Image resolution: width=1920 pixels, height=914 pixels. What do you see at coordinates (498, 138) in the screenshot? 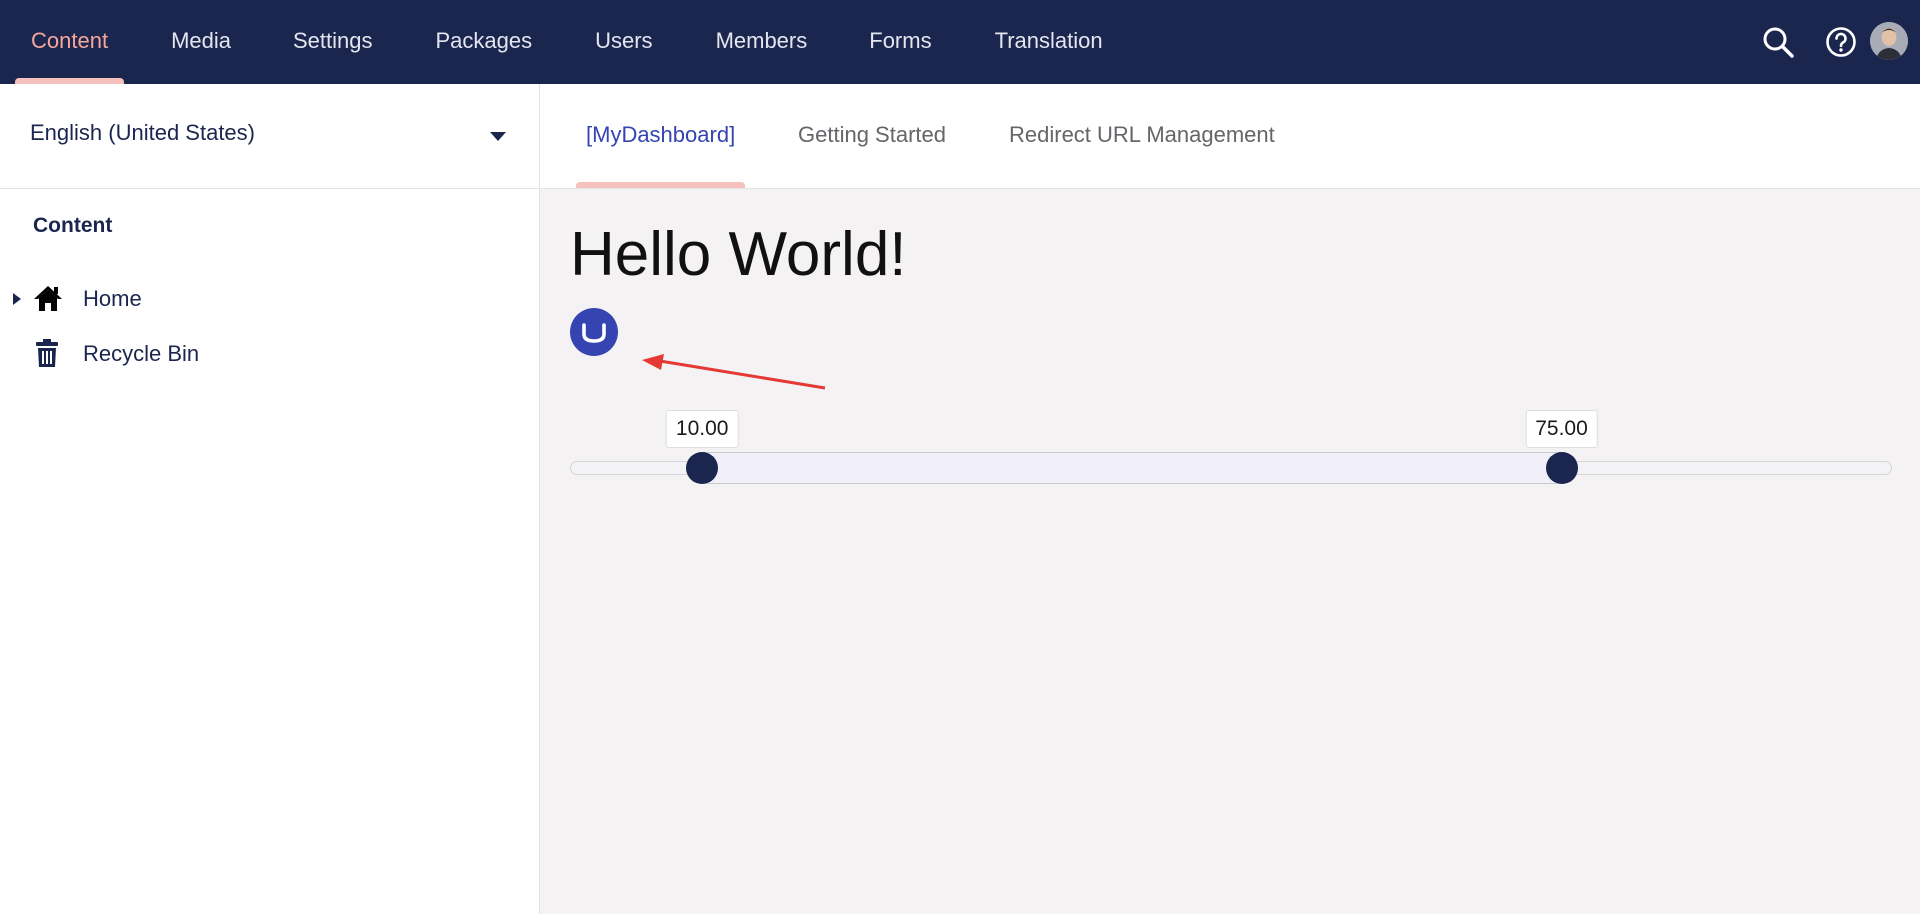
I see `caret-down-icon` at bounding box center [498, 138].